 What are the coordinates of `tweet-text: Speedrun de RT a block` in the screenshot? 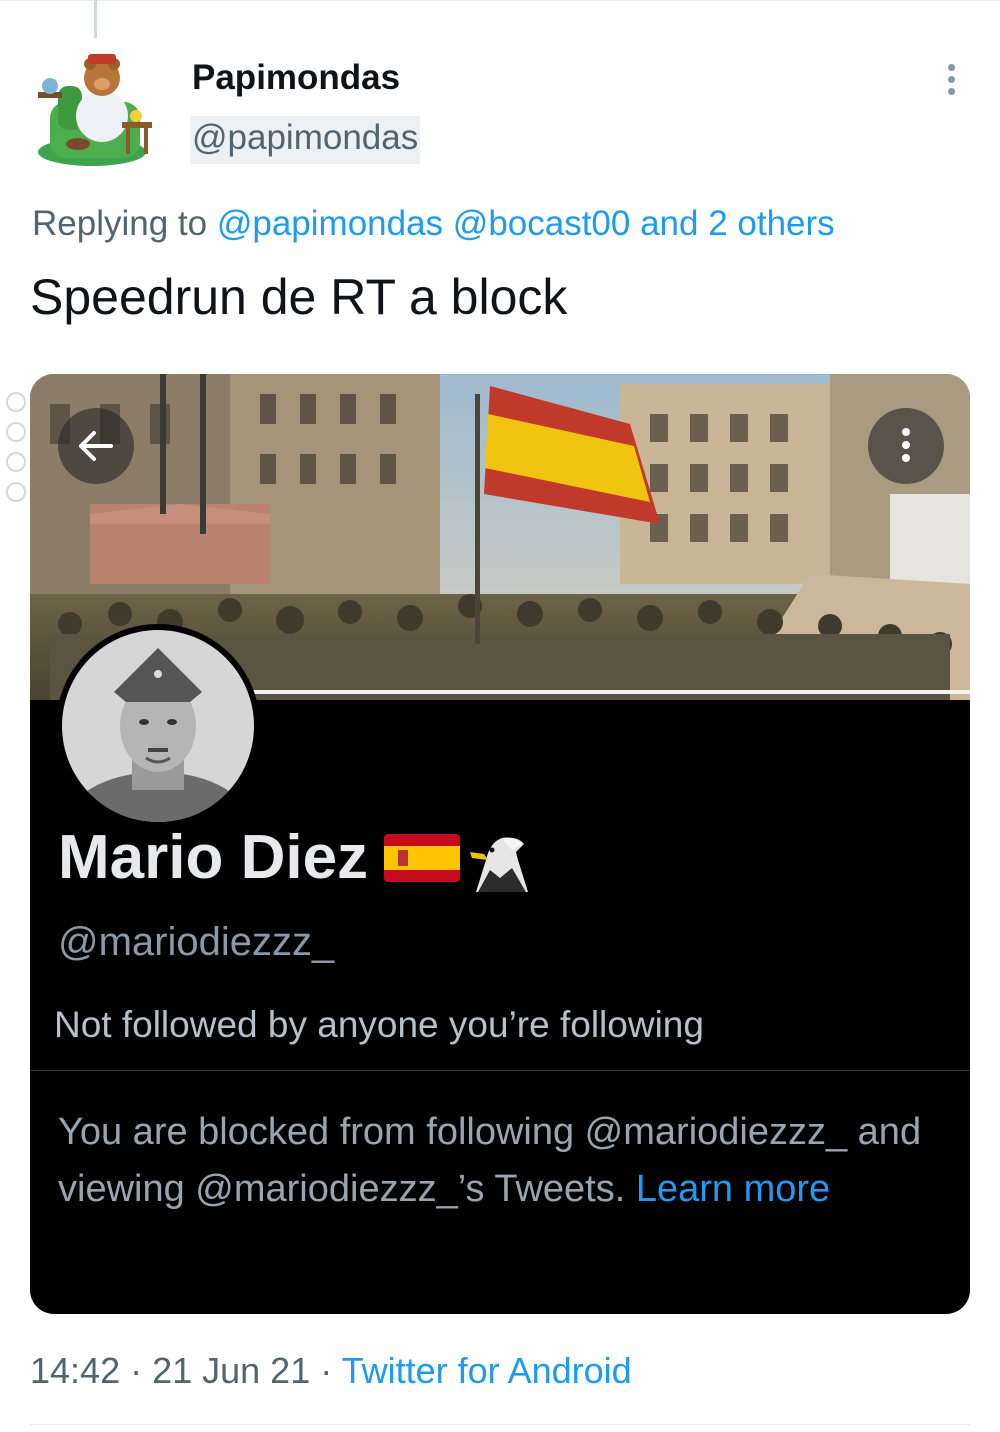 It's located at (299, 297).